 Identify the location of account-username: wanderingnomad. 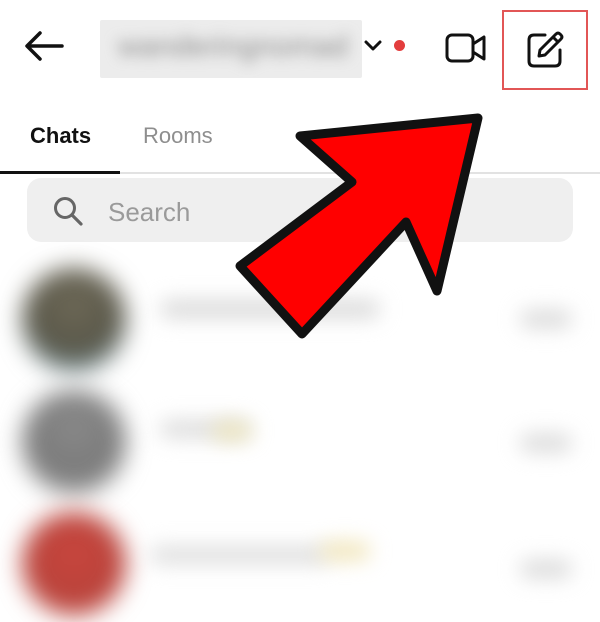
(231, 49).